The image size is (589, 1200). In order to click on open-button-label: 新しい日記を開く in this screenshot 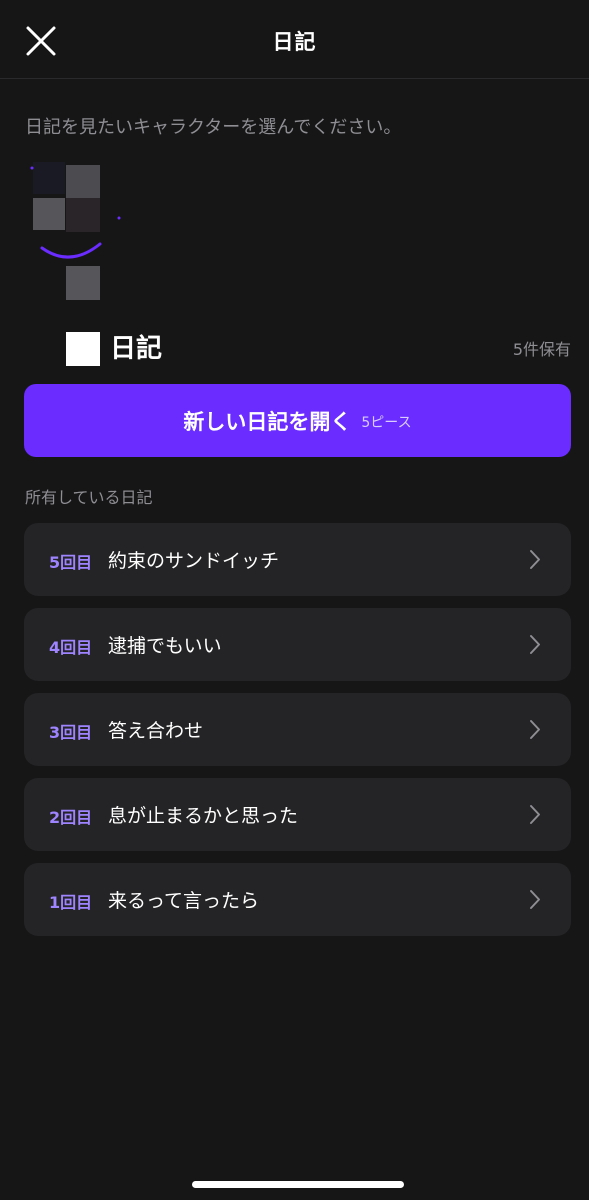, I will do `click(267, 421)`.